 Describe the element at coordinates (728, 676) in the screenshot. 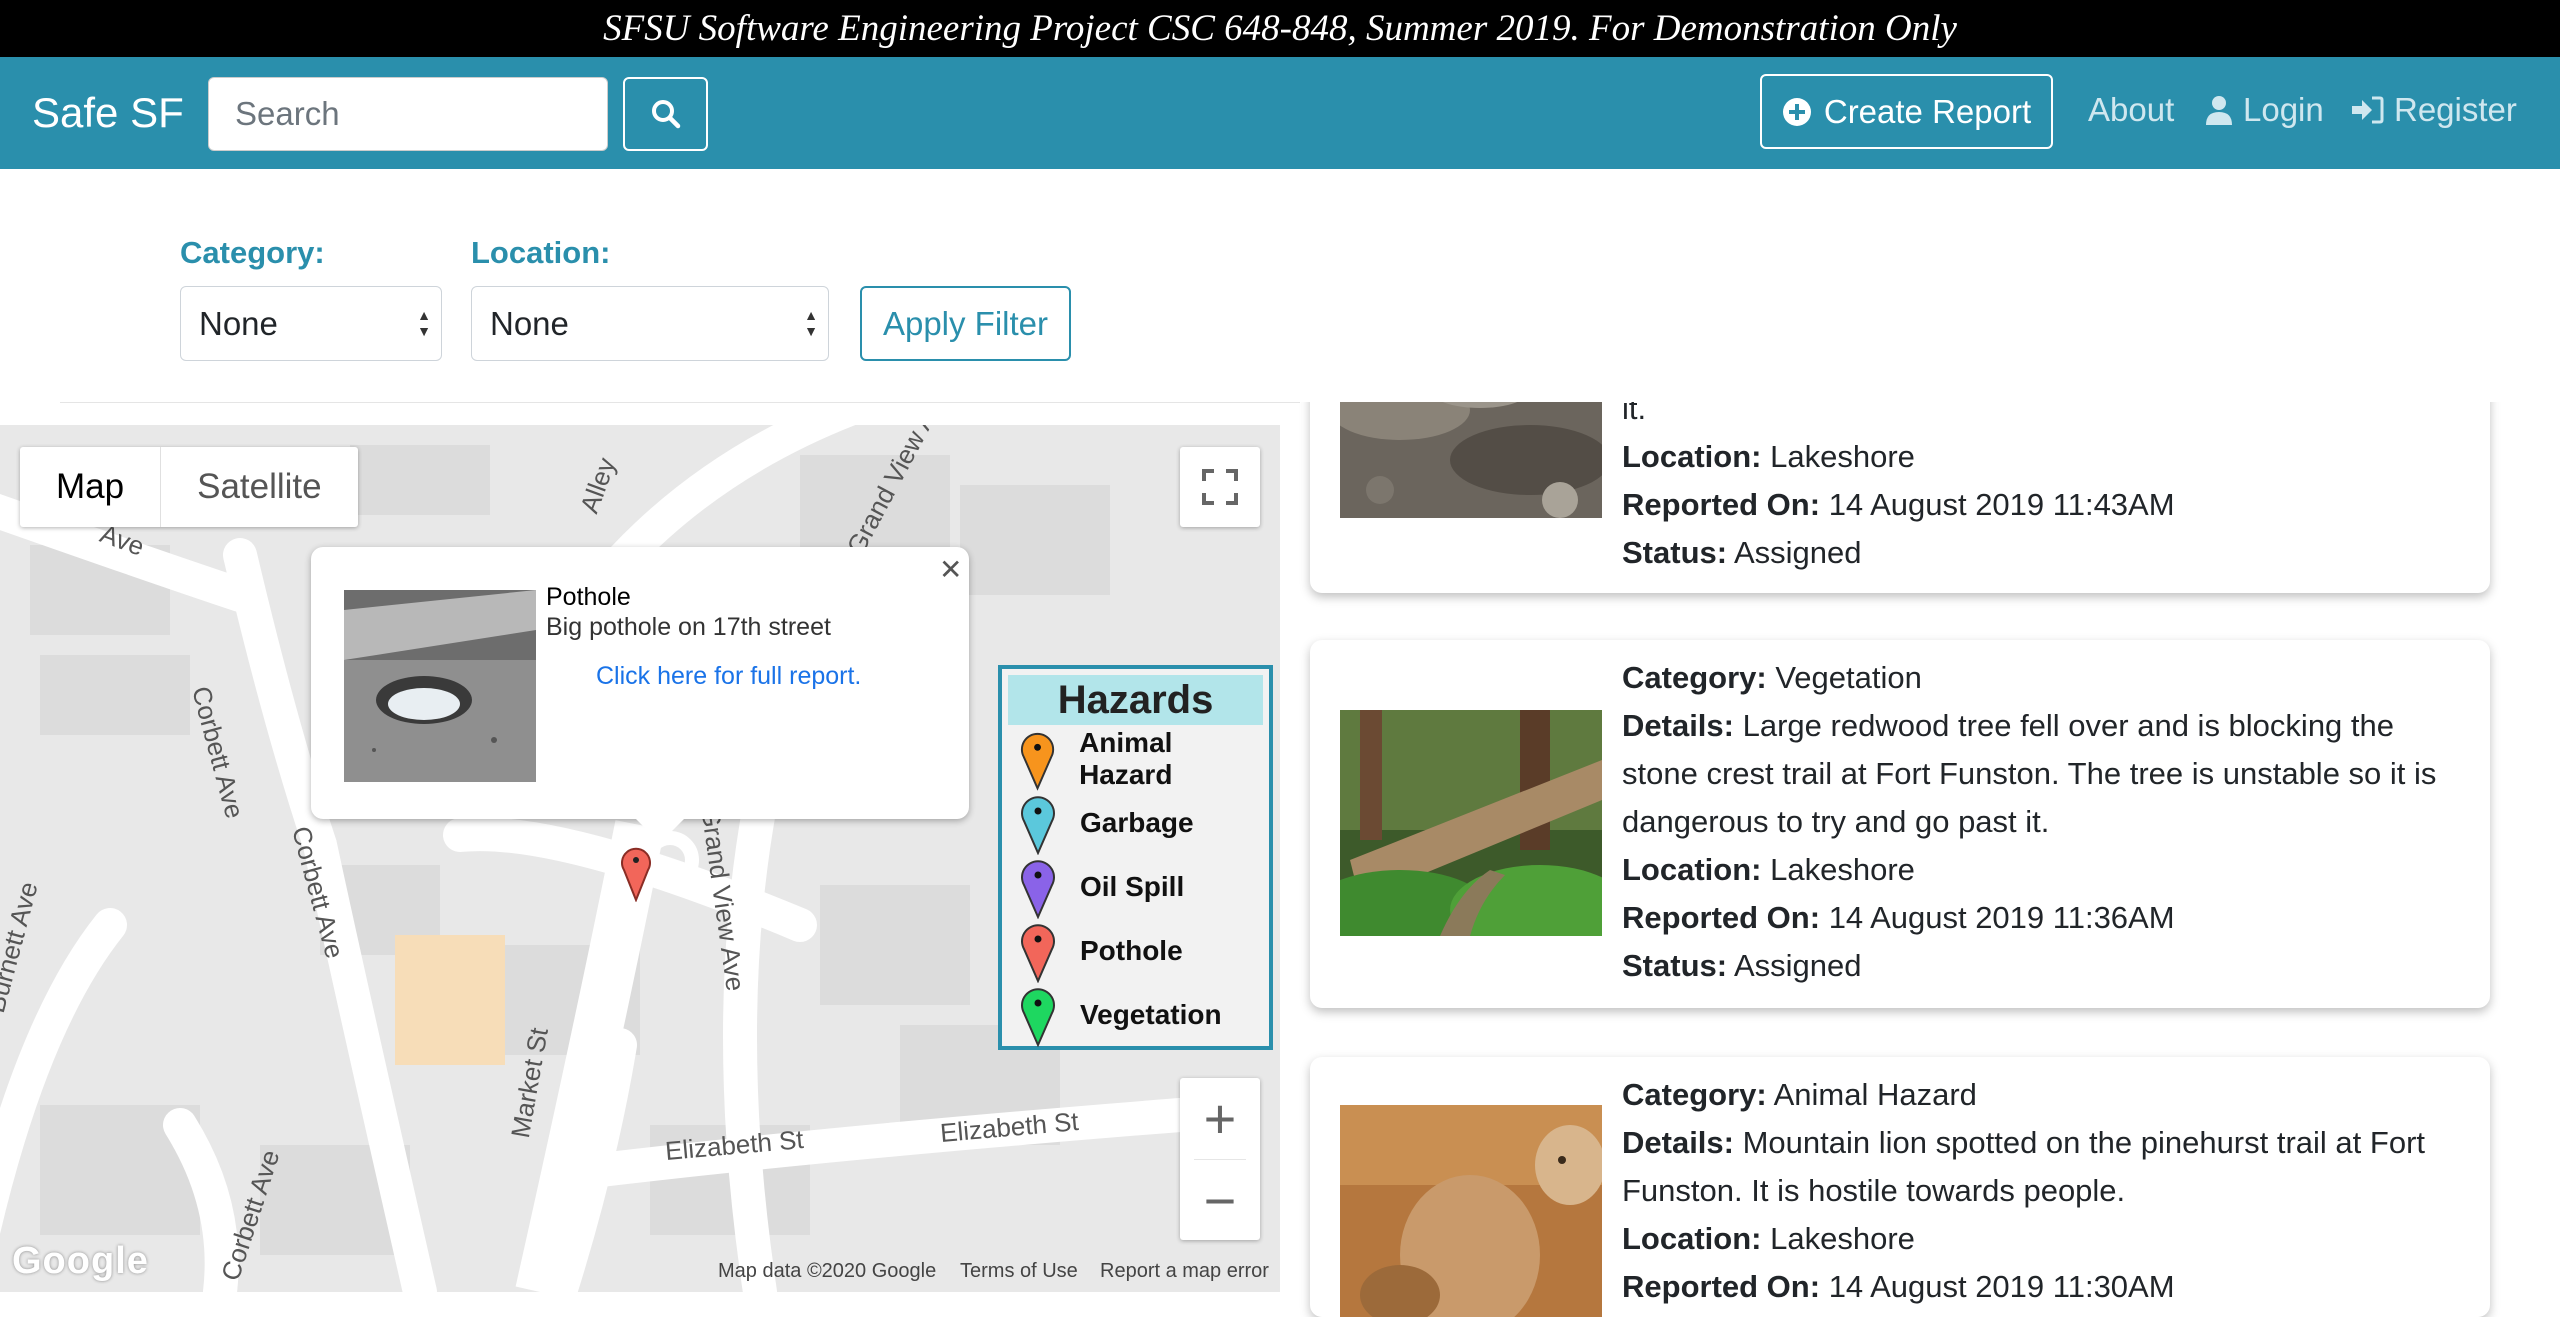

I see `full-report-link: Click here for full report.` at that location.